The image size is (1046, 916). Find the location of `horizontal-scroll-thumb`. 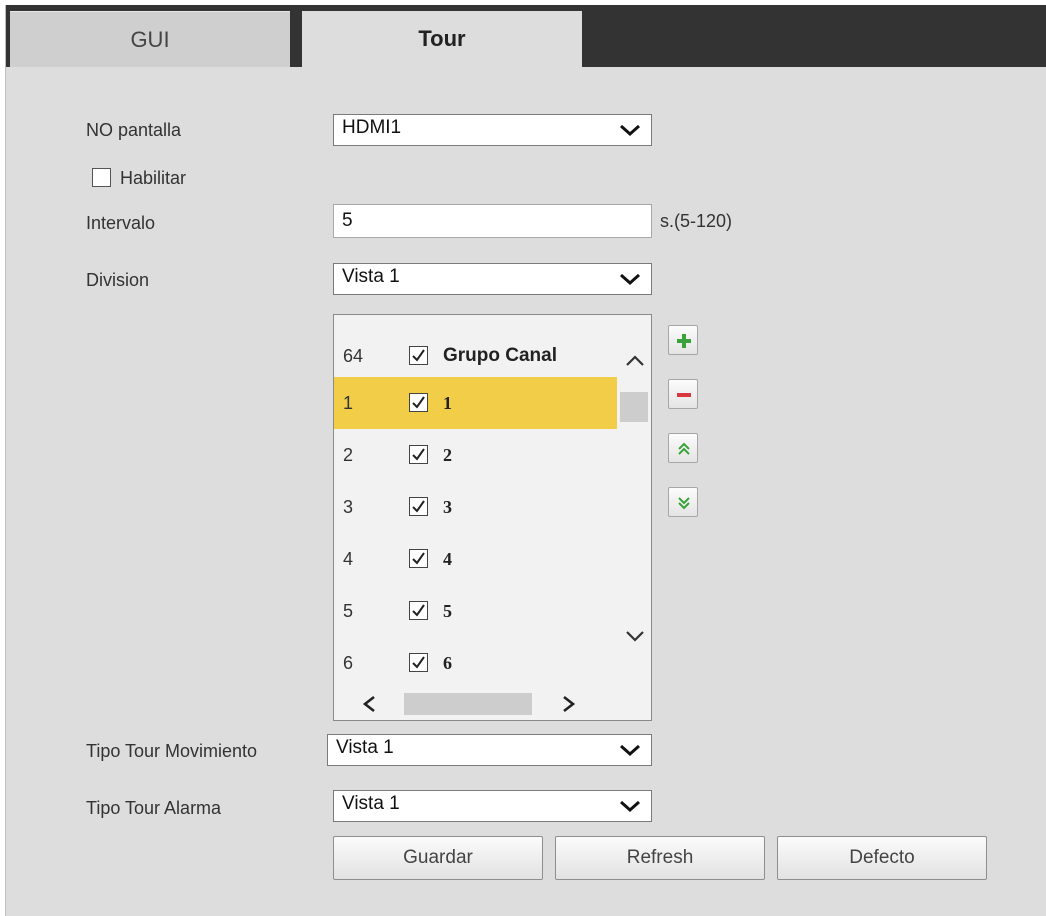

horizontal-scroll-thumb is located at coordinates (468, 704).